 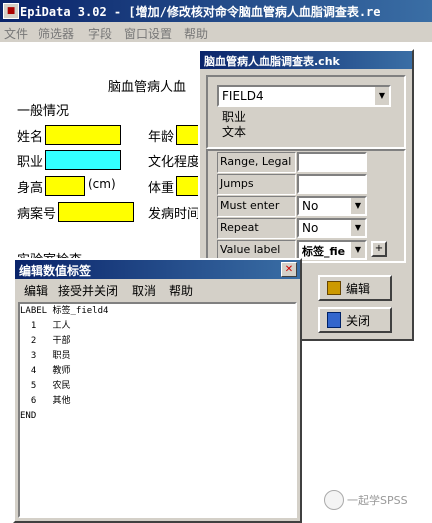 I want to click on jumps-input, so click(x=332, y=184).